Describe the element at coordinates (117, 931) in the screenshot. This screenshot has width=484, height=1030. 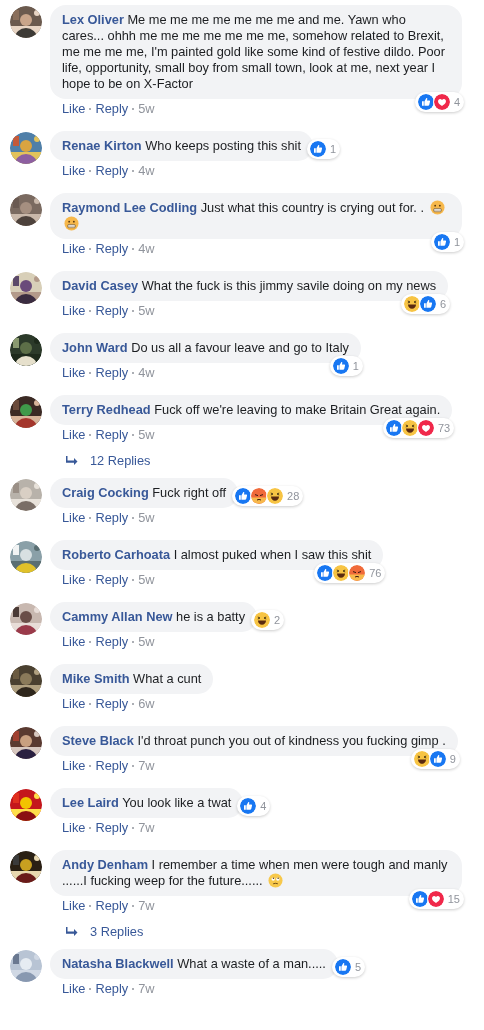
I see `view-replies-link: 3 Replies` at that location.